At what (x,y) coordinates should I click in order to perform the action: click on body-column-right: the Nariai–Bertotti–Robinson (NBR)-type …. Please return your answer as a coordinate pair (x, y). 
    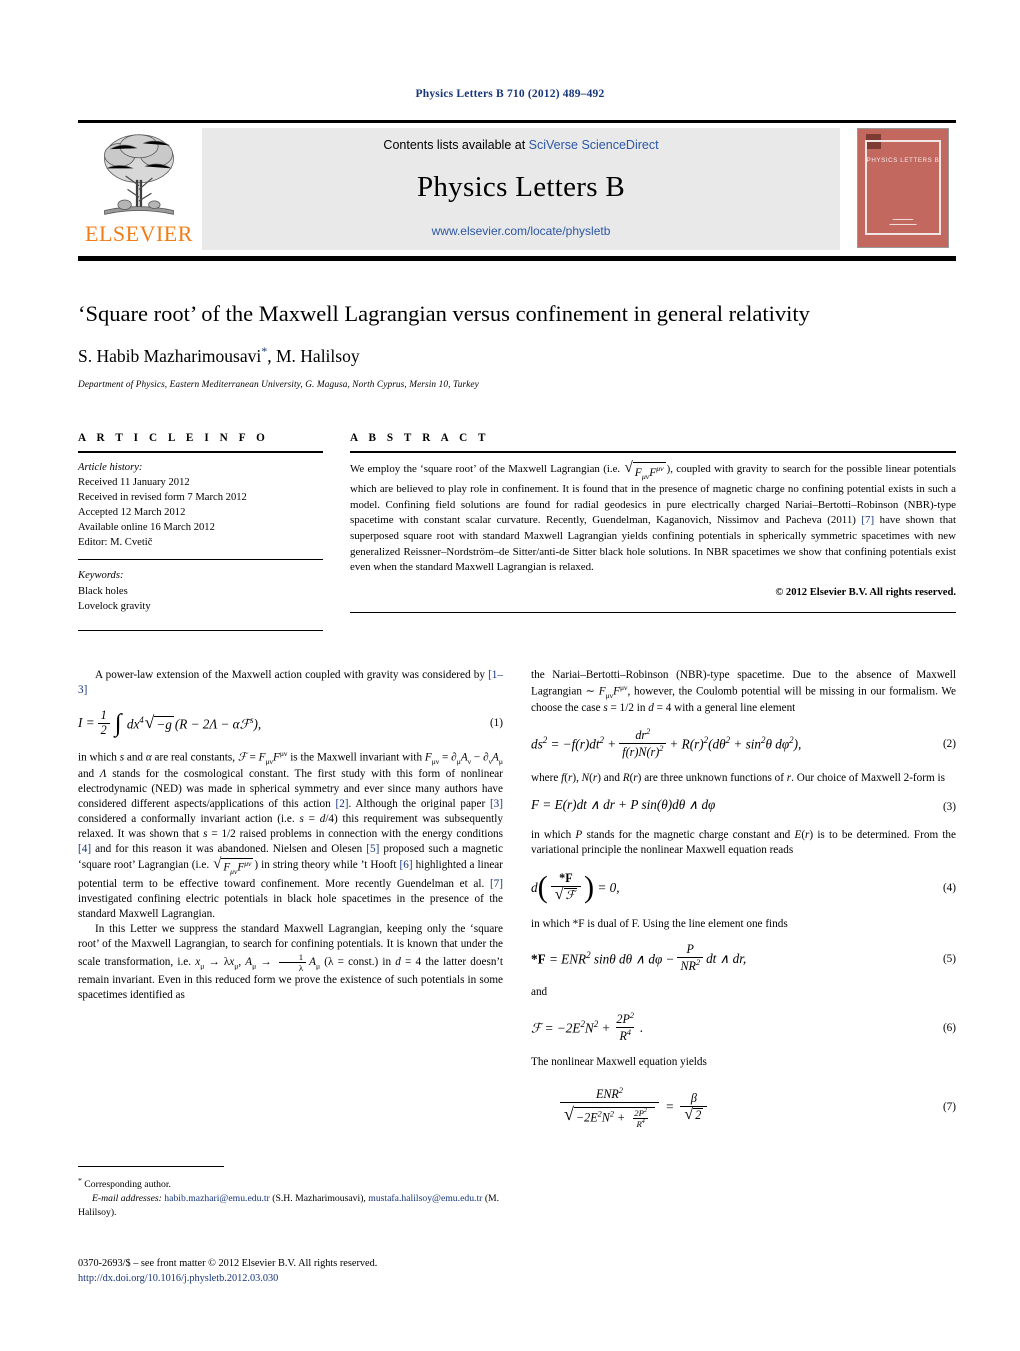
    Looking at the image, I should click on (743, 904).